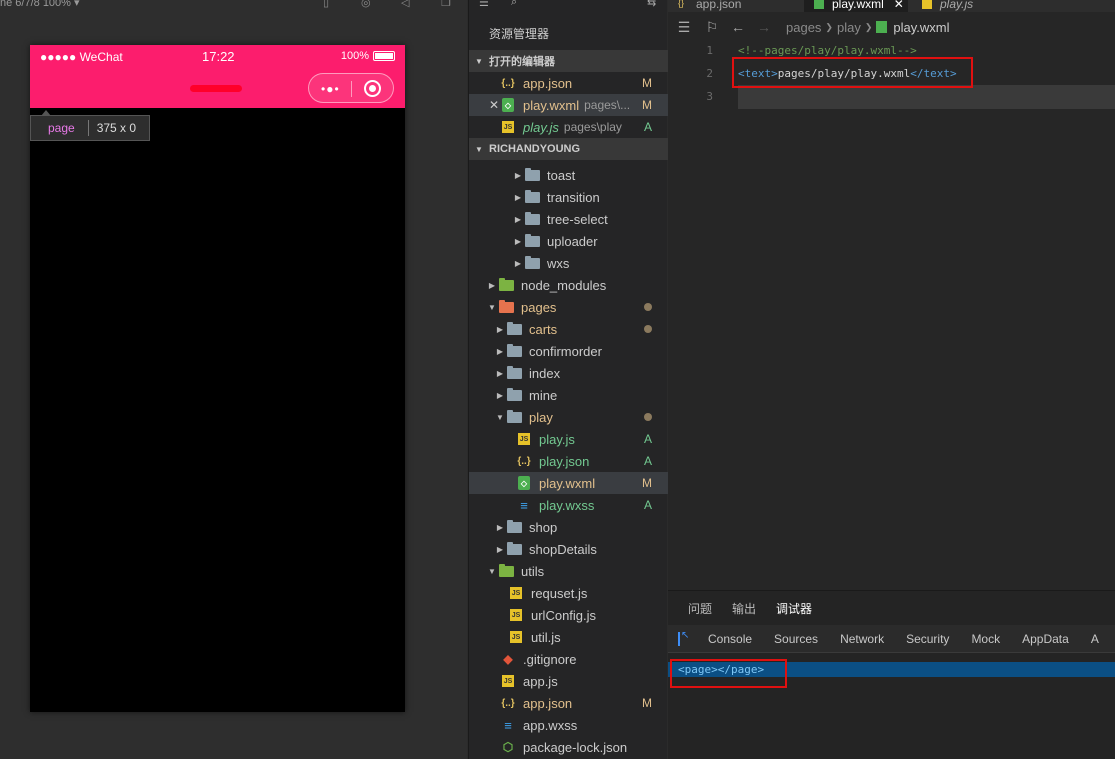  What do you see at coordinates (216, 85) in the screenshot?
I see `page-title-redacted` at bounding box center [216, 85].